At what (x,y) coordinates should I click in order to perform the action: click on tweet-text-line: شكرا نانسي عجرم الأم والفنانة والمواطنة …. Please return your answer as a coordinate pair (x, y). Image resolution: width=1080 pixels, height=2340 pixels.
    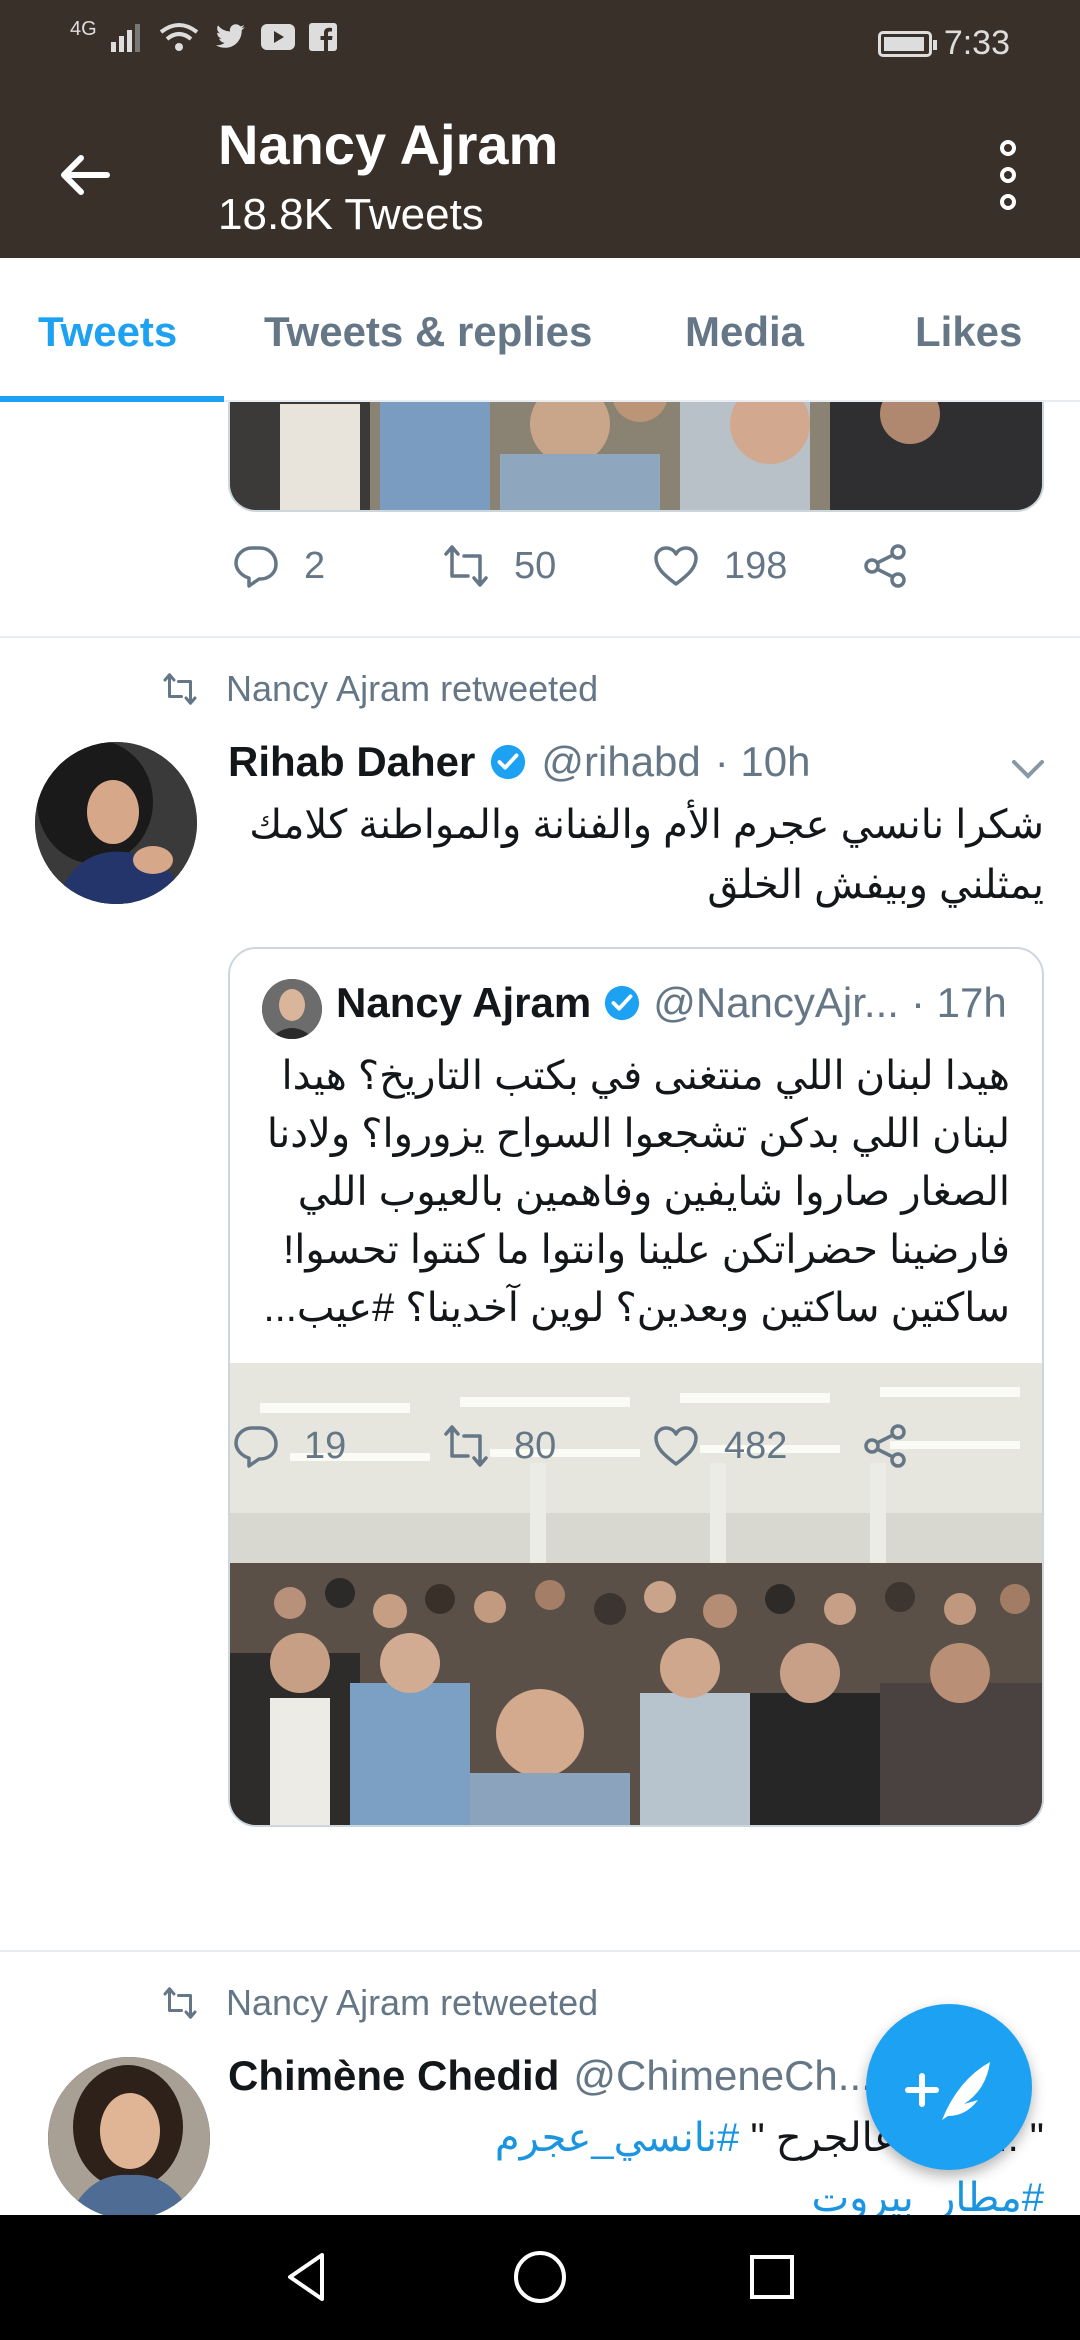
    Looking at the image, I should click on (646, 825).